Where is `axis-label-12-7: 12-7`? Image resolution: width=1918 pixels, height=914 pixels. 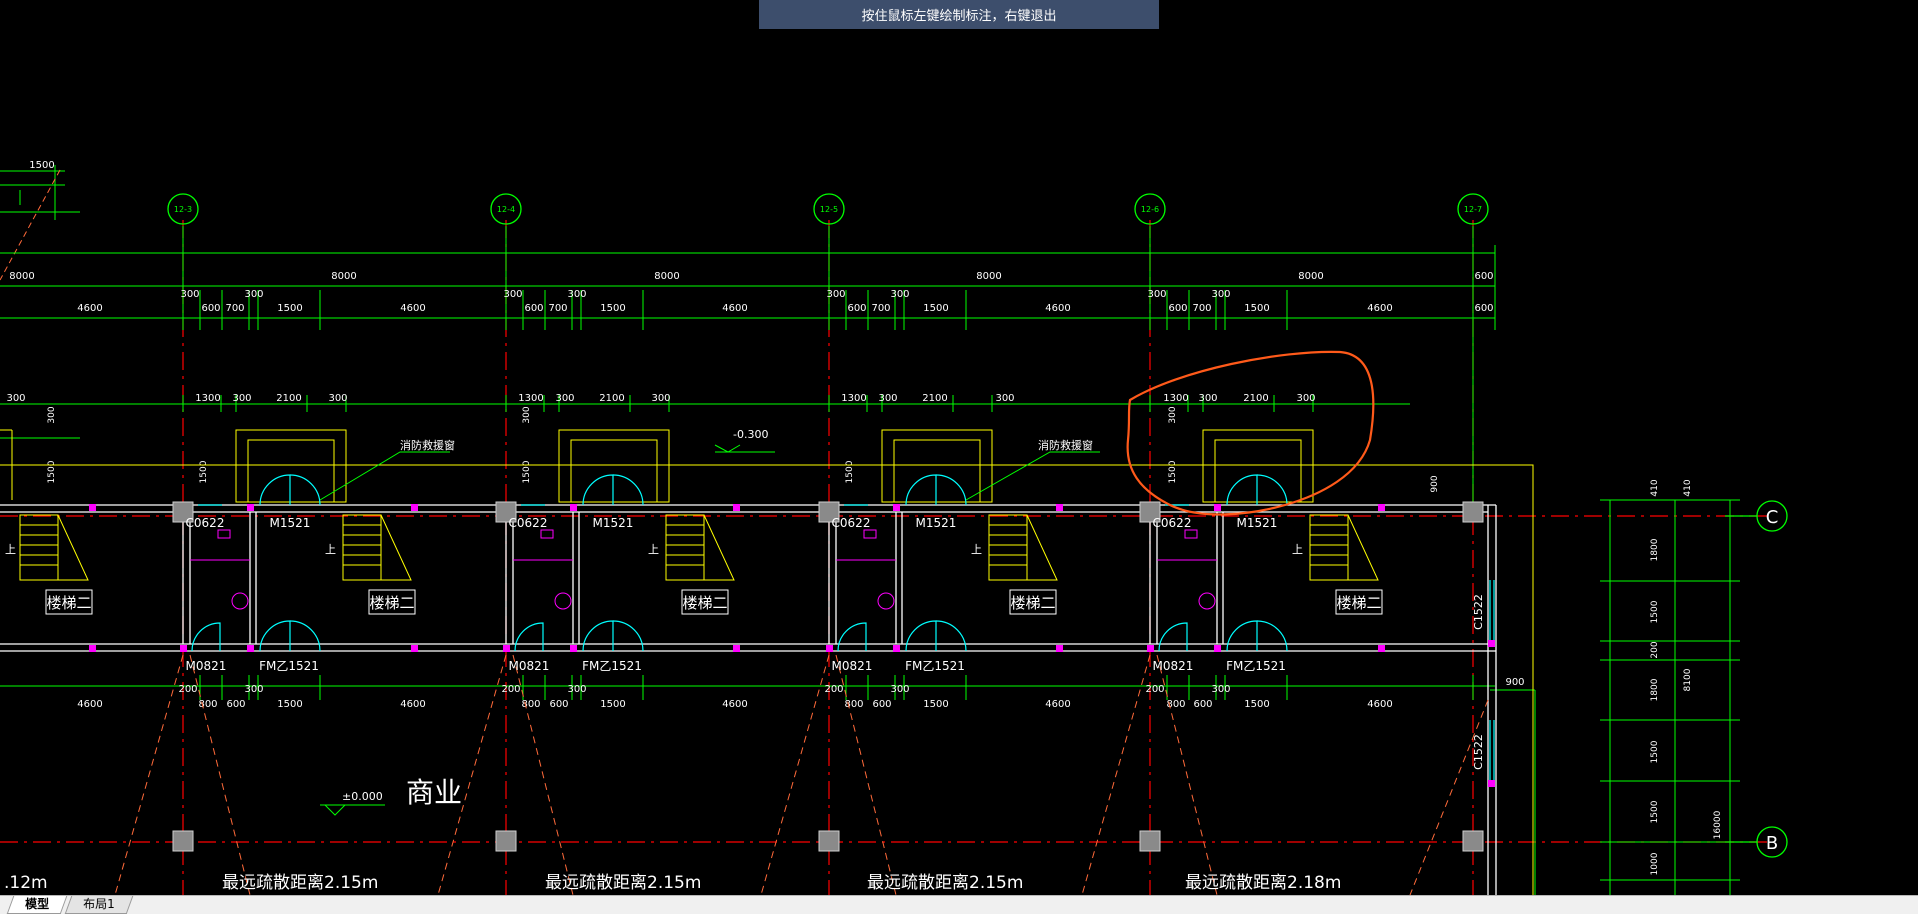 axis-label-12-7: 12-7 is located at coordinates (1473, 209).